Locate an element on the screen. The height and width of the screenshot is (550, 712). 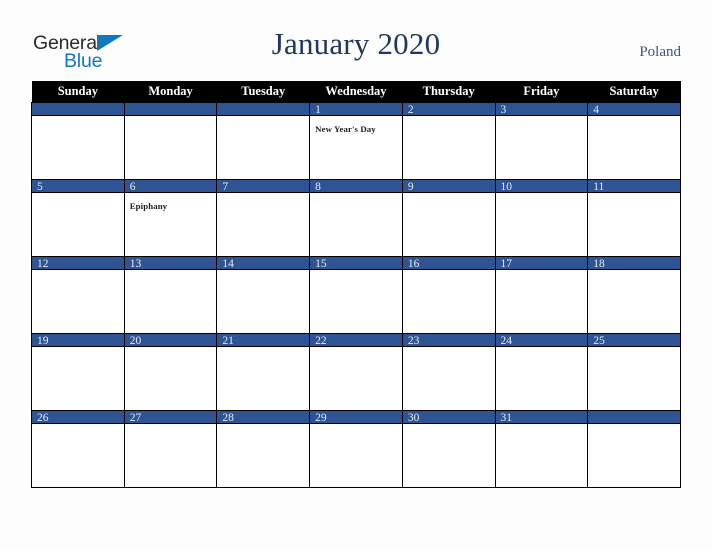
calendar-day-cell: 12 is located at coordinates (78, 294).